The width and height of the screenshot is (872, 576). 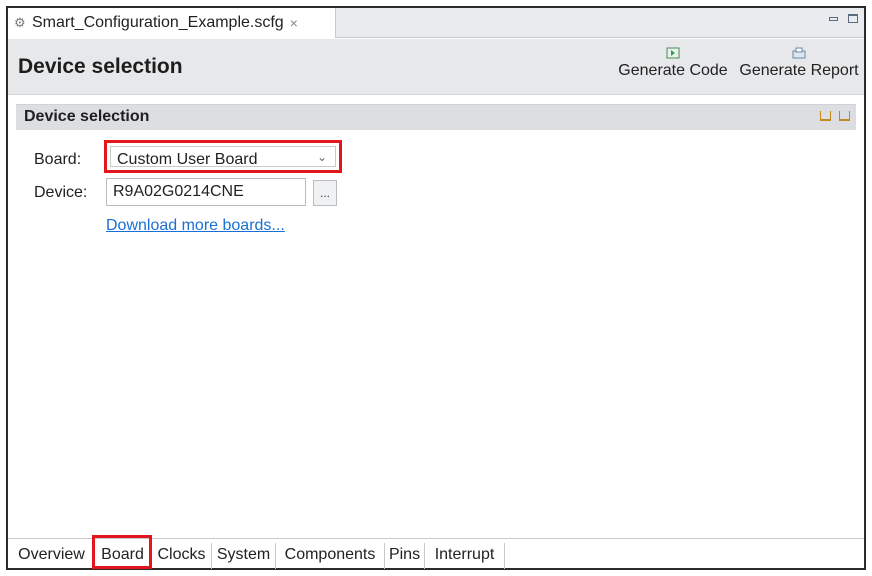 I want to click on tab-board-label: Board, so click(x=122, y=554).